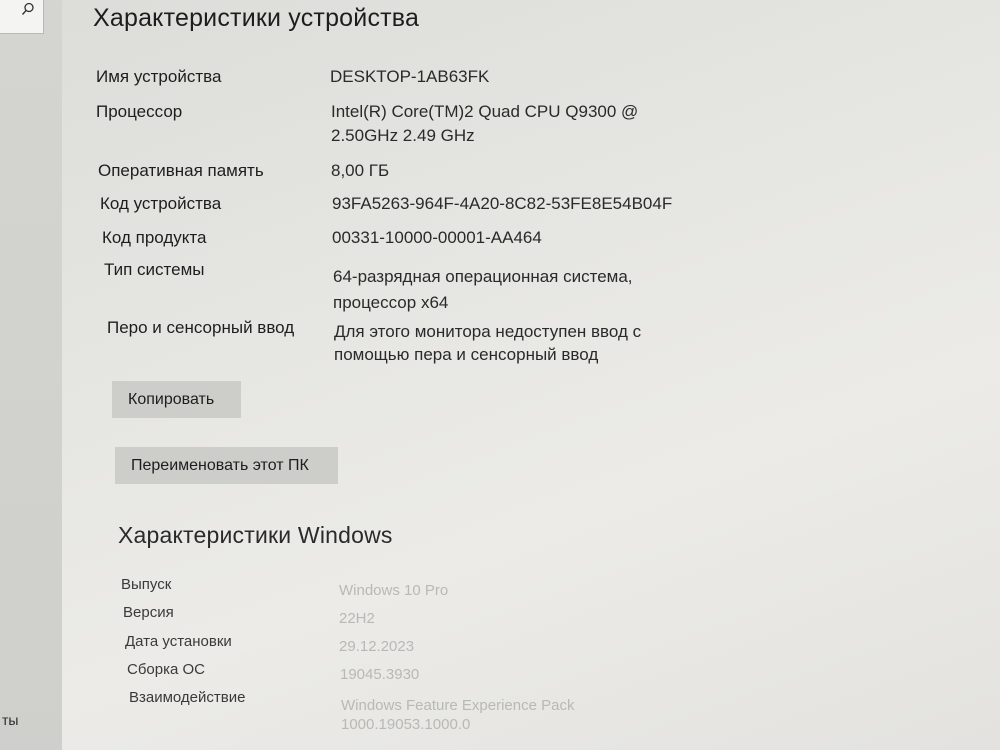  I want to click on page-title: Характеристики устройства, so click(256, 18).